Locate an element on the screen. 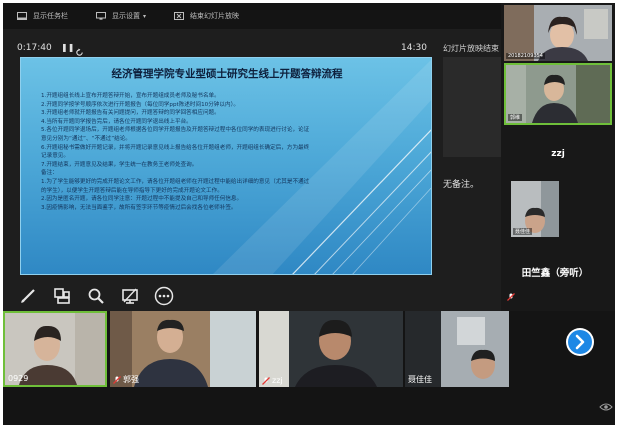 The image size is (618, 428). magnifier-icon is located at coordinates (96, 296).